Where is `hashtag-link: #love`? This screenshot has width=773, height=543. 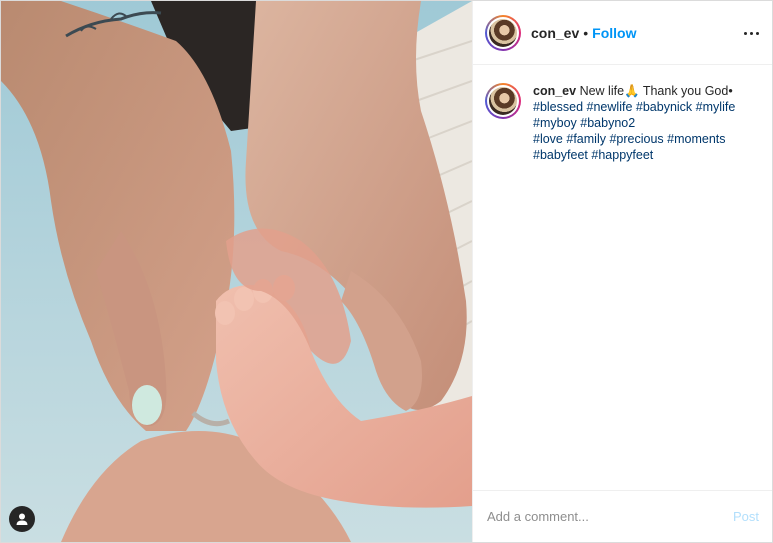 hashtag-link: #love is located at coordinates (548, 139).